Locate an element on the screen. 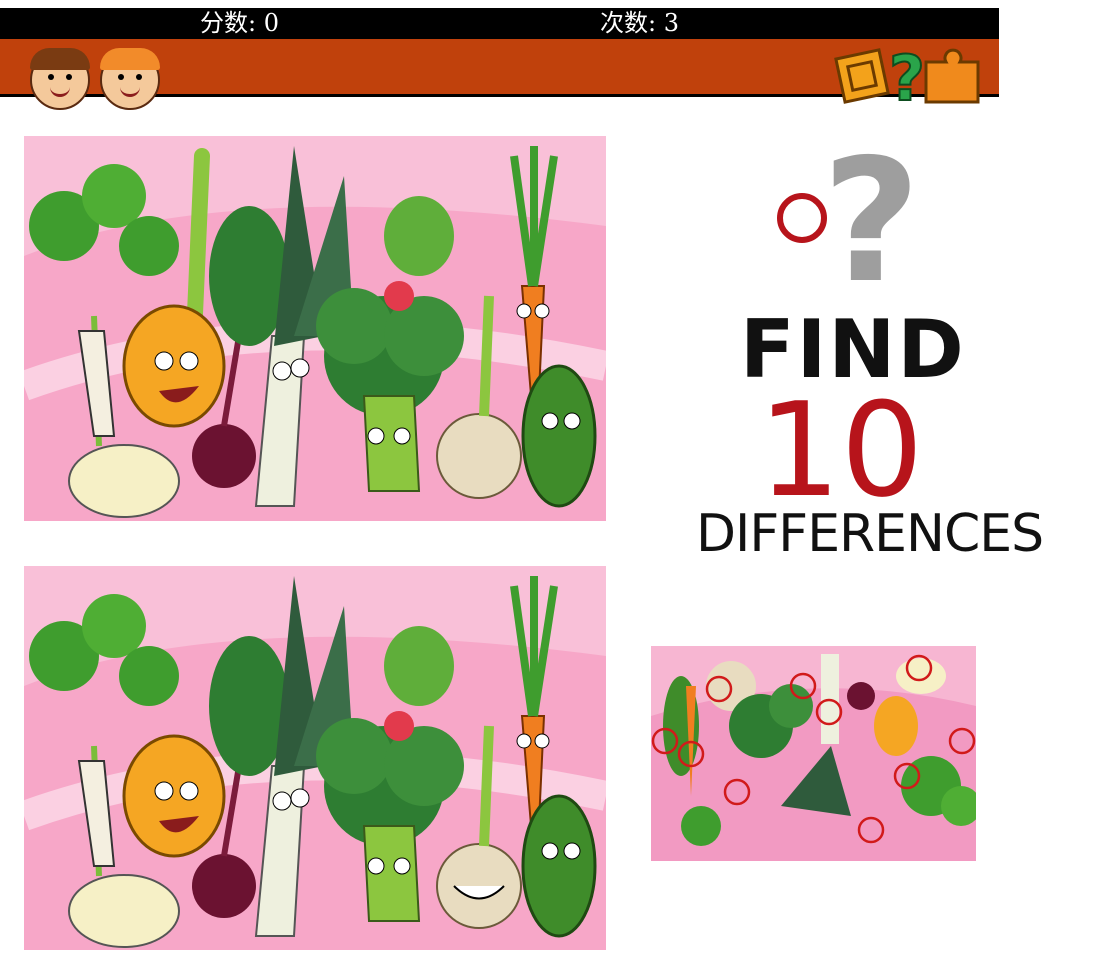  score-label: 分数: 0 is located at coordinates (239, 23).